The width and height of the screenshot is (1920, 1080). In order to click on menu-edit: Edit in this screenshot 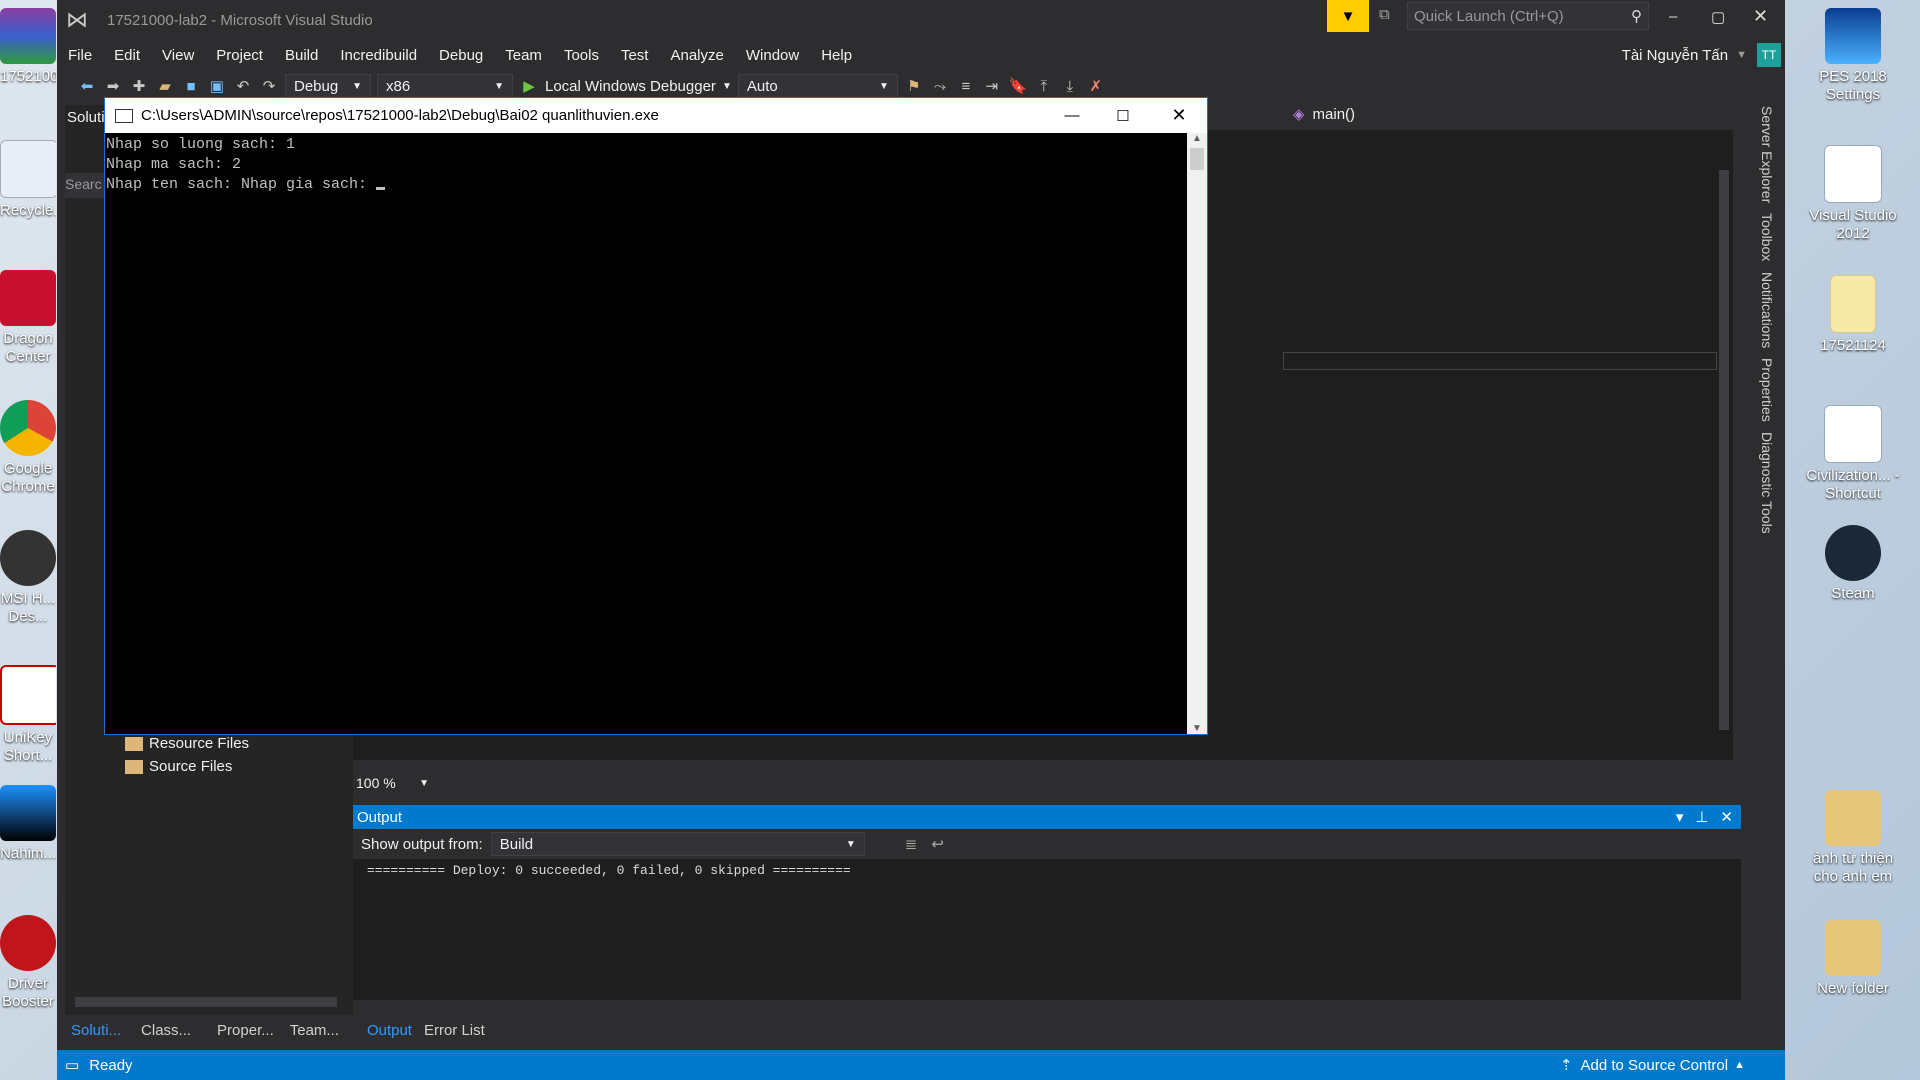, I will do `click(127, 55)`.